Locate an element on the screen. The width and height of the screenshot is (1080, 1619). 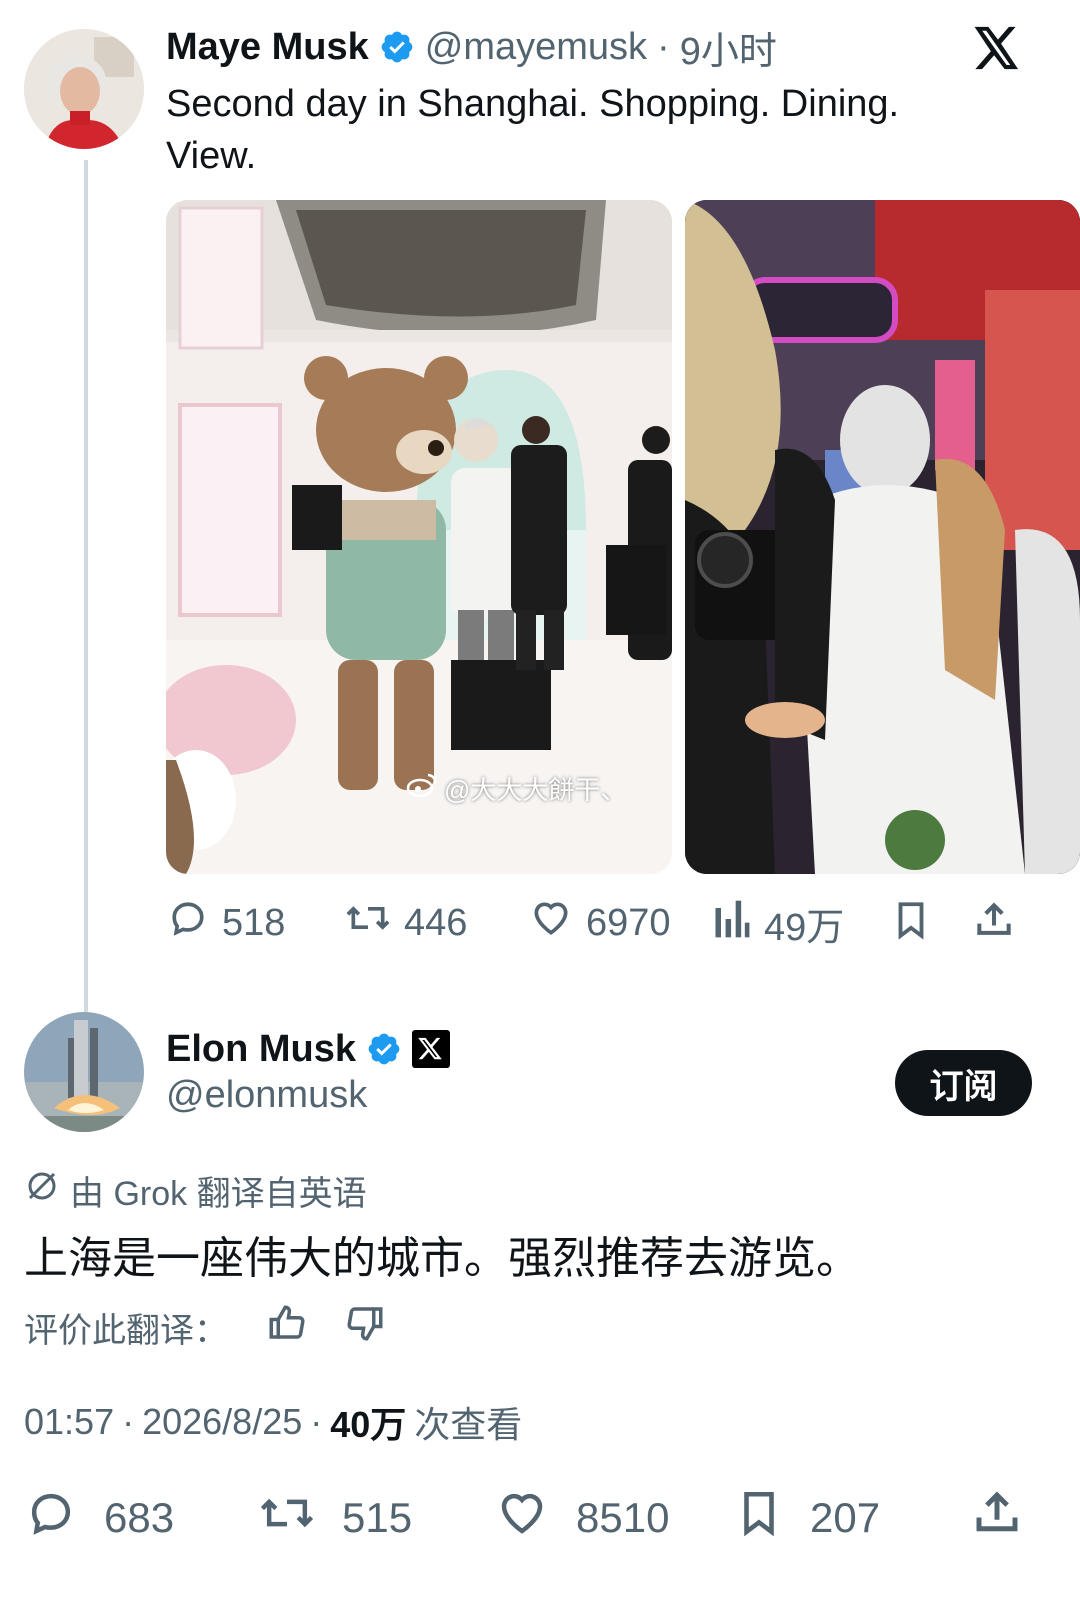
tweet-time-ago: 9小时 is located at coordinates (728, 47).